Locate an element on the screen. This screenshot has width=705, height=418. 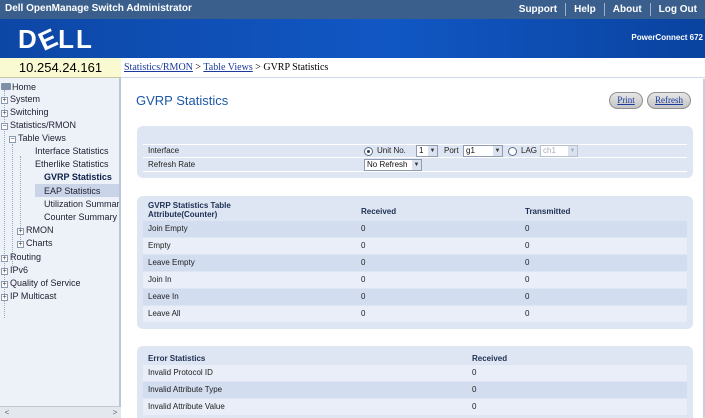
port-select-value: g1 is located at coordinates (470, 150).